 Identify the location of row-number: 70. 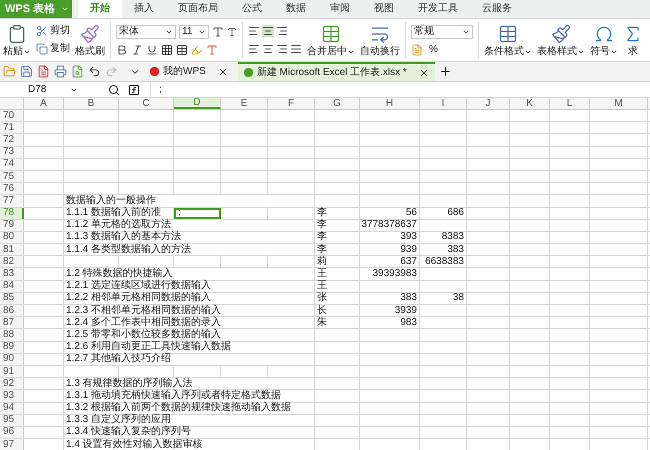
(12, 116).